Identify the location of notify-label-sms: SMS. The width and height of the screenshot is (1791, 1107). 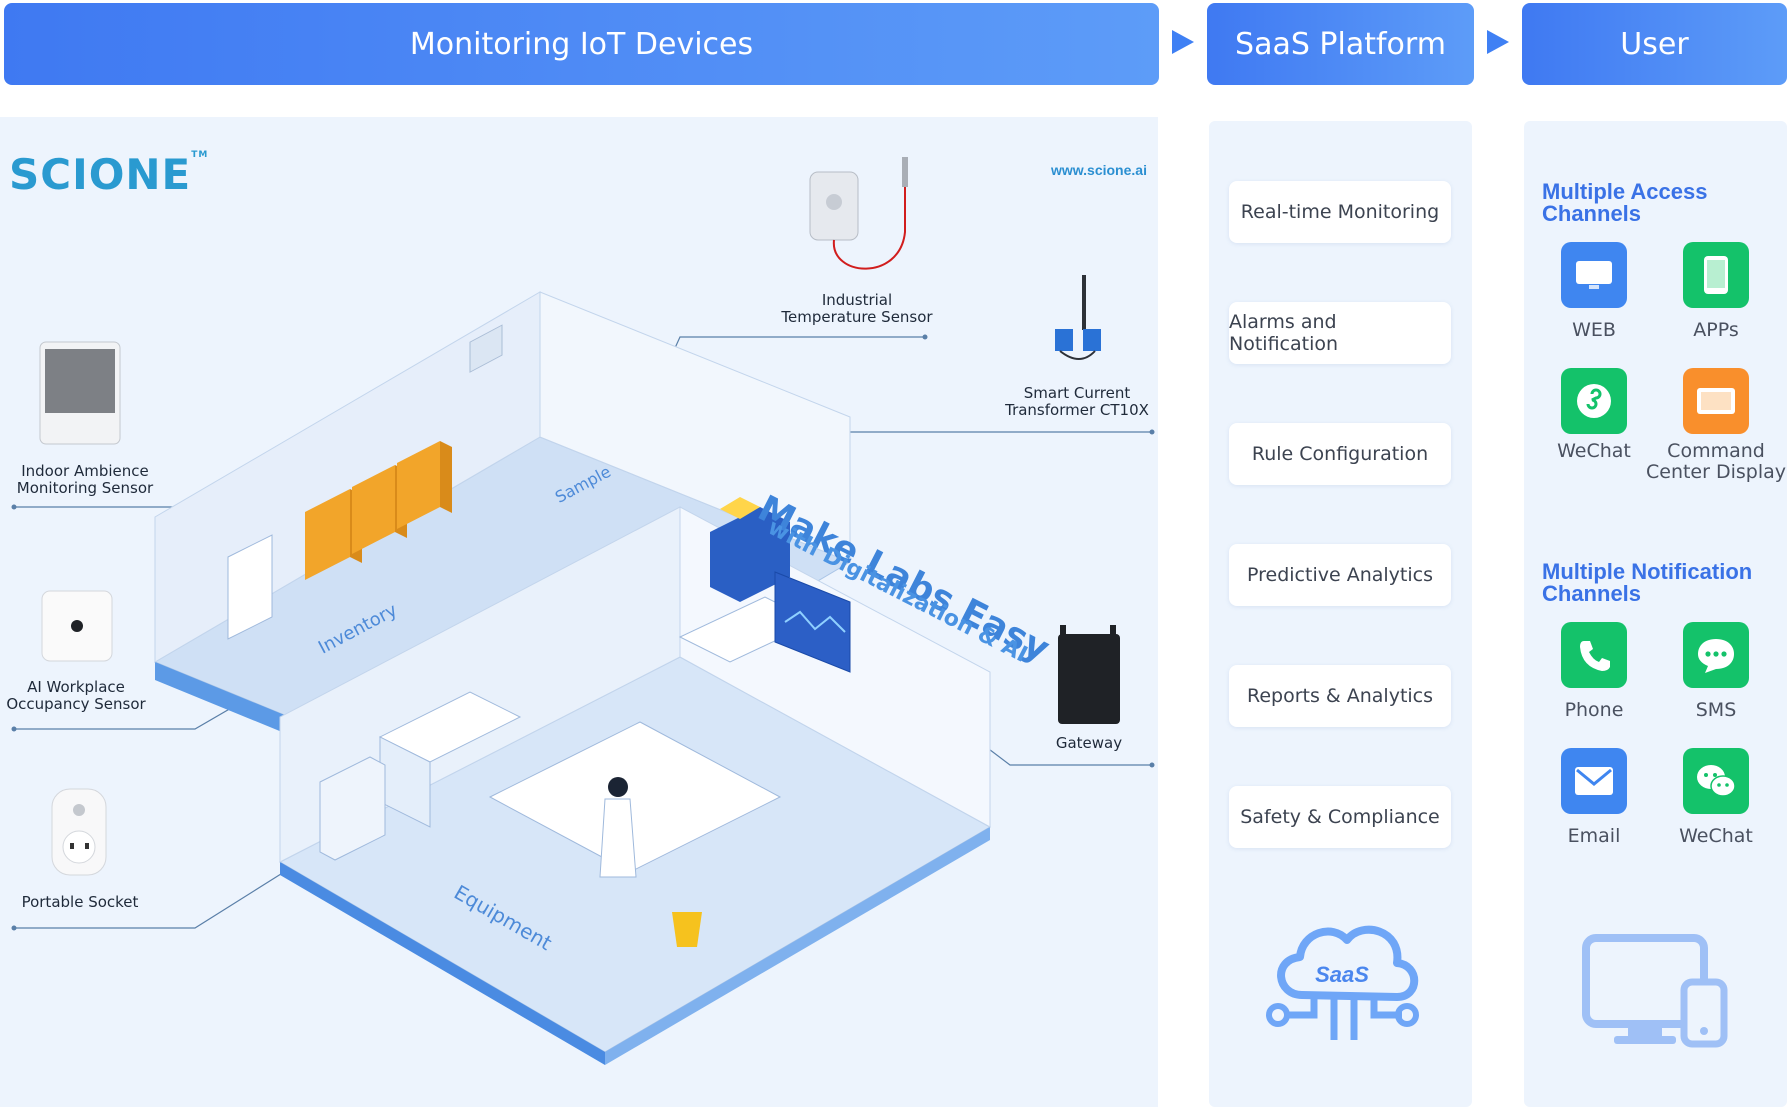
(1716, 710).